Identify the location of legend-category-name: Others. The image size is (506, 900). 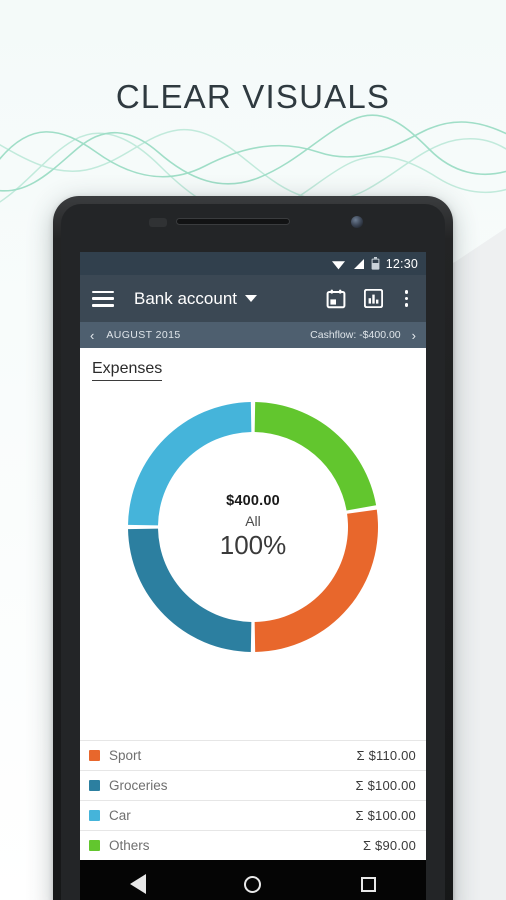
(129, 845).